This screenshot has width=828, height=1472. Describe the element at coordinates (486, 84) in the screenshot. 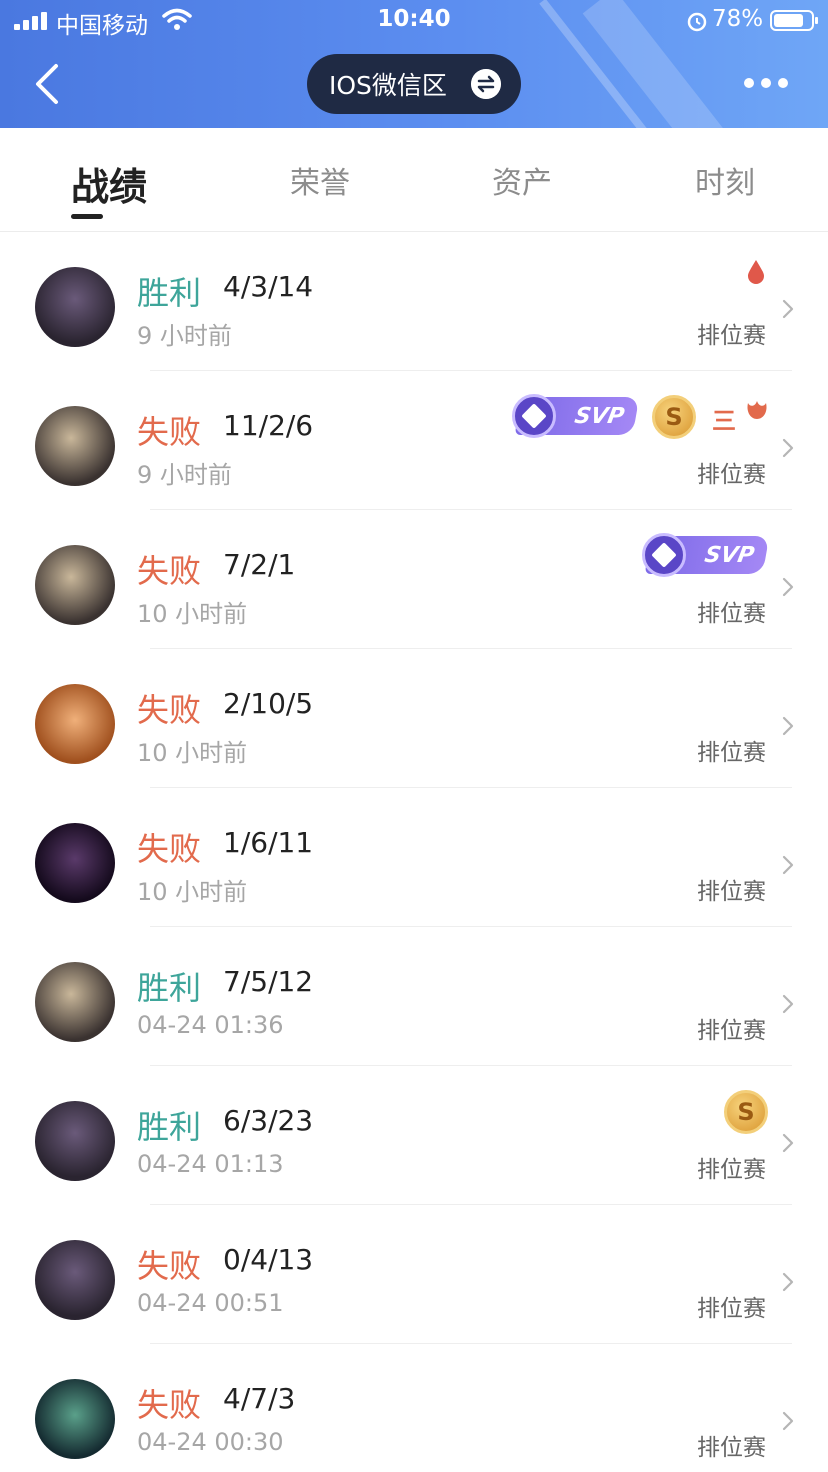

I see `swap-icon` at that location.